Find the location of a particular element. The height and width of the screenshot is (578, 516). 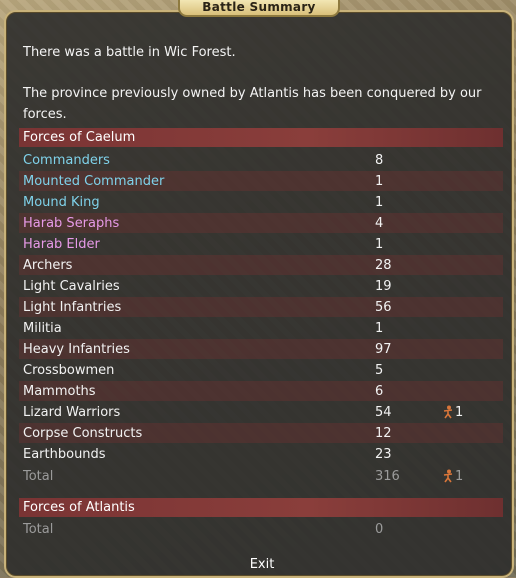

unit-row: Mounted Commander 1 is located at coordinates (261, 181).